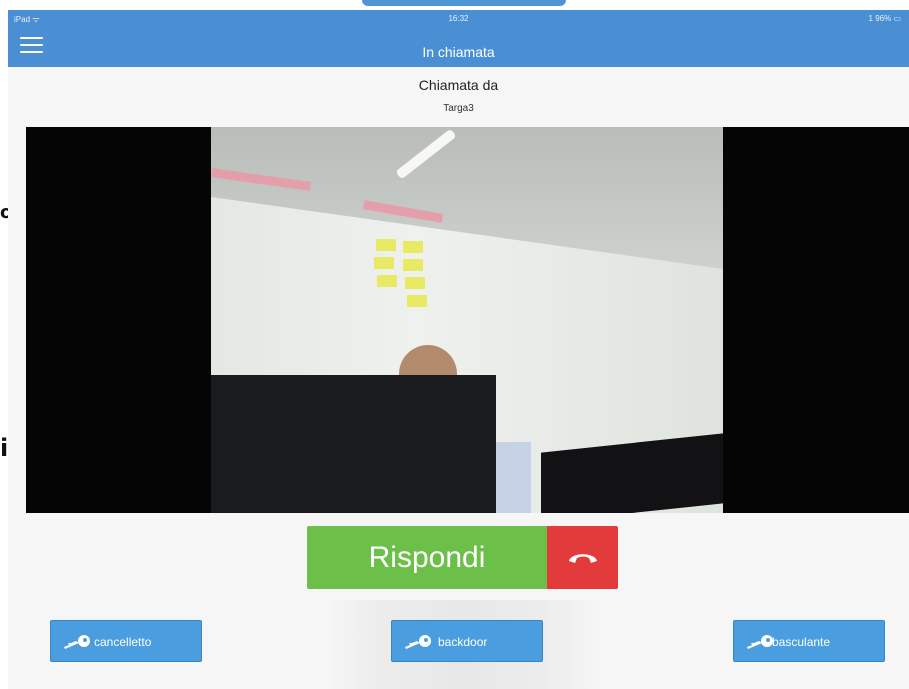 This screenshot has height=689, width=909. What do you see at coordinates (463, 642) in the screenshot?
I see `button-label: backdoor` at bounding box center [463, 642].